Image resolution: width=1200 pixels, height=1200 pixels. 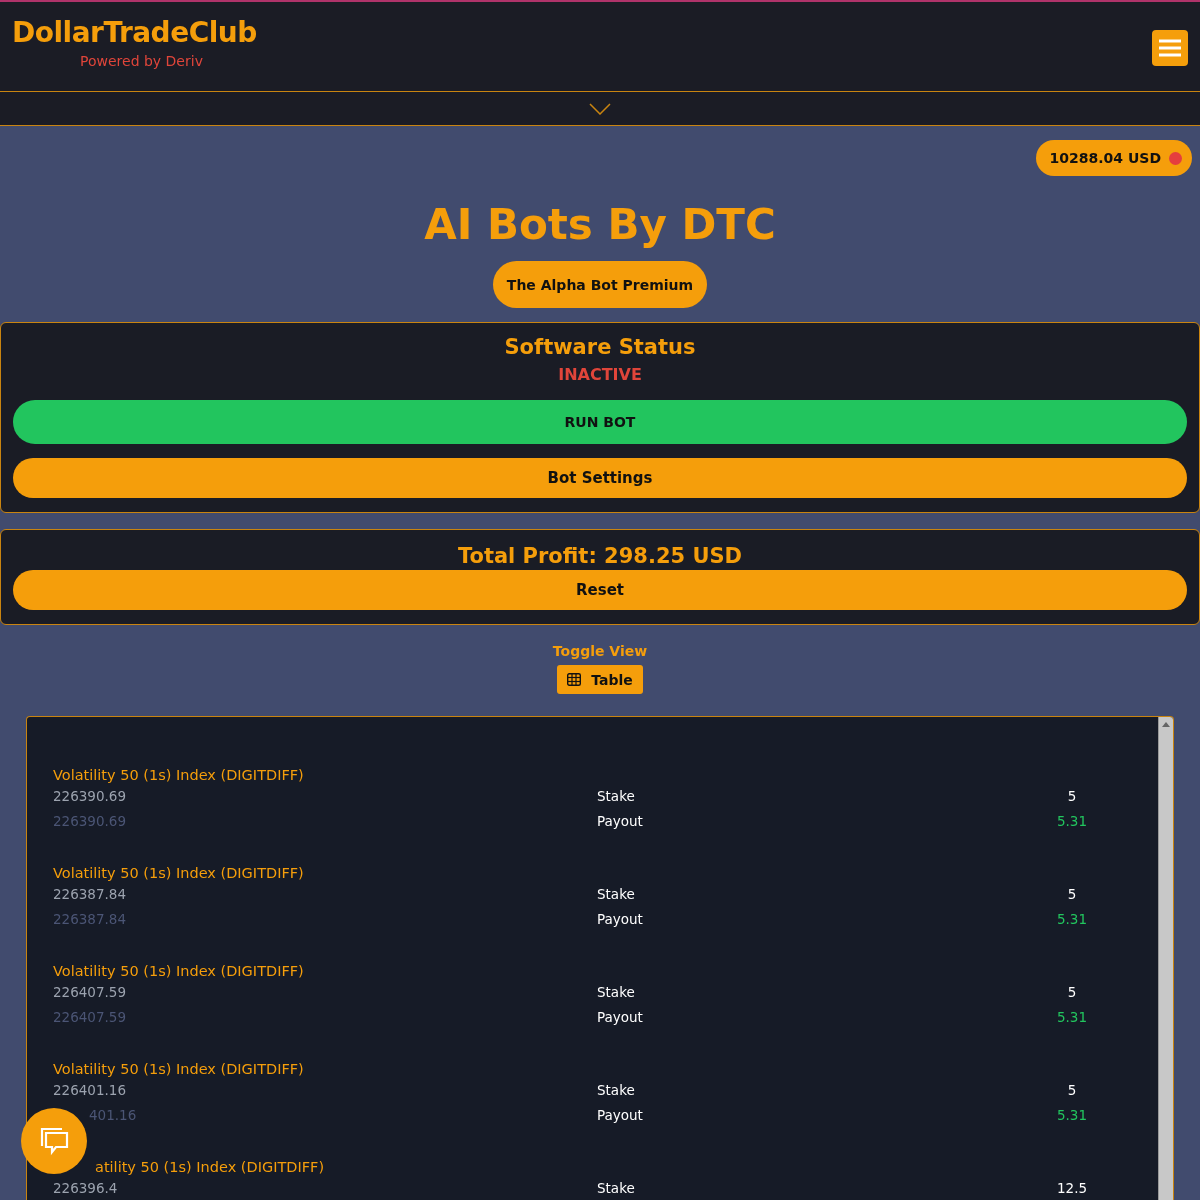 What do you see at coordinates (113, 1116) in the screenshot?
I see `exit-price: 401.16` at bounding box center [113, 1116].